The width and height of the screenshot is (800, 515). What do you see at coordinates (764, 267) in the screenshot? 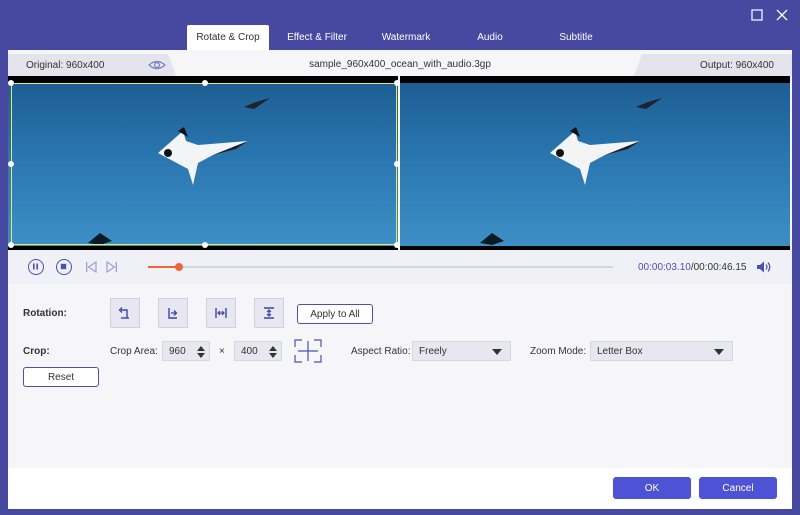
I see `volume-icon` at bounding box center [764, 267].